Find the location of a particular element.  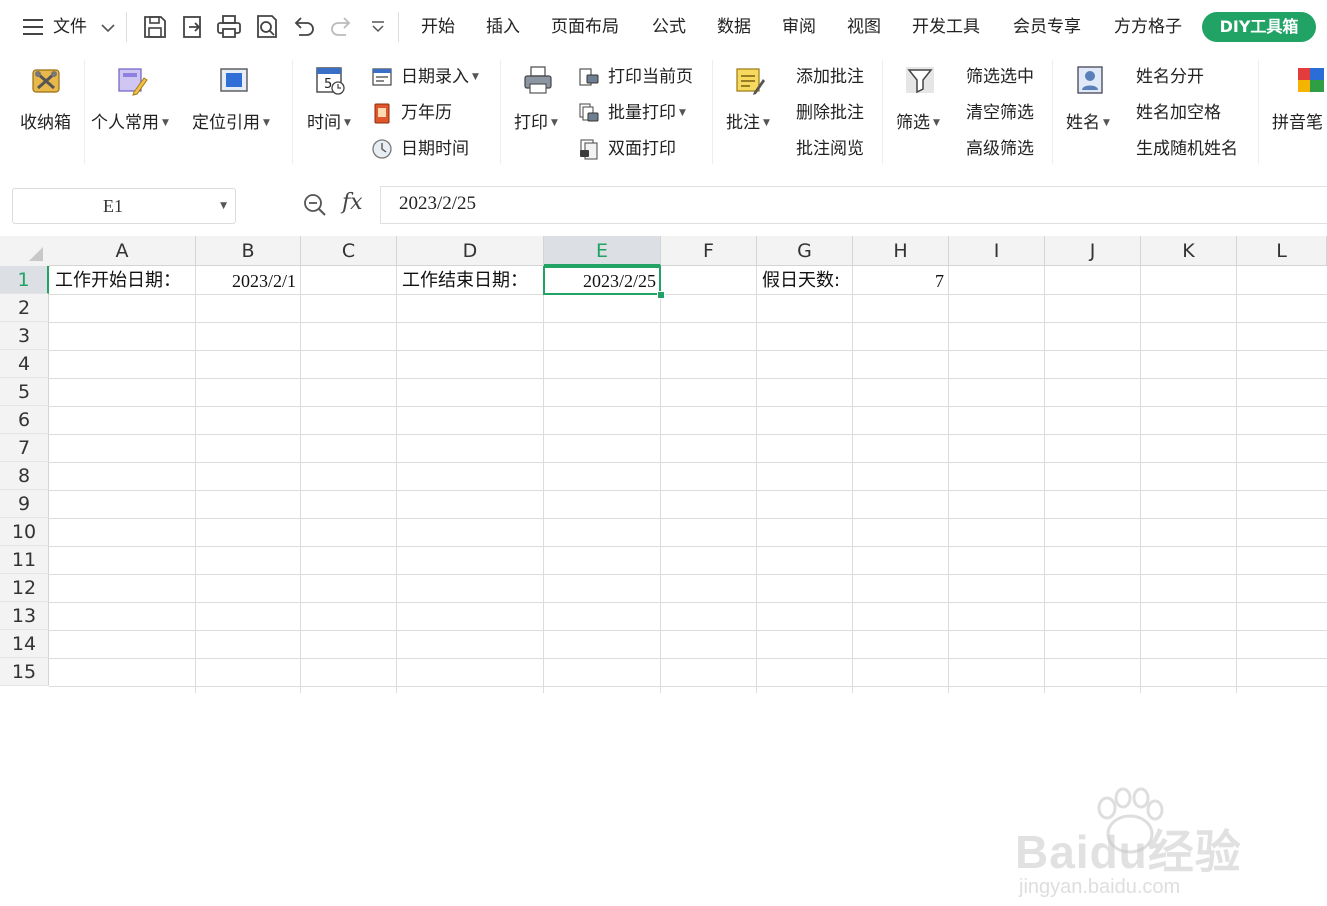

person-card-icon is located at coordinates (1090, 80).